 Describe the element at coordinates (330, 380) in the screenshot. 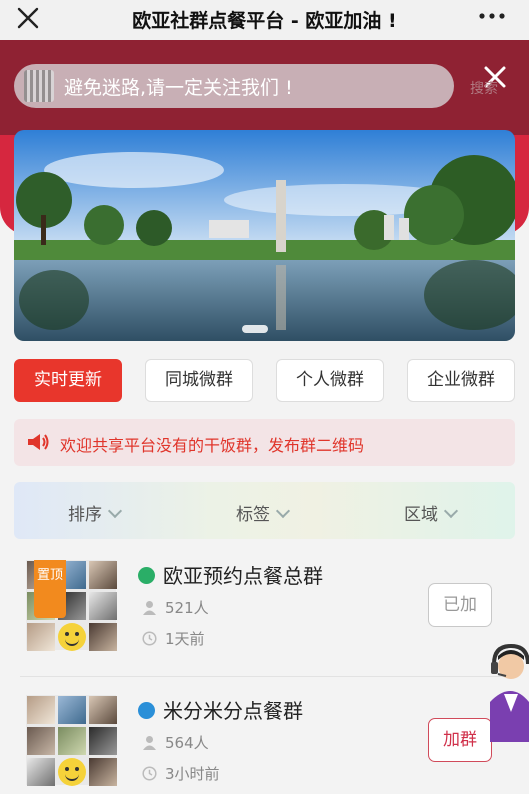

I see `tab-personal: 个人微群` at that location.